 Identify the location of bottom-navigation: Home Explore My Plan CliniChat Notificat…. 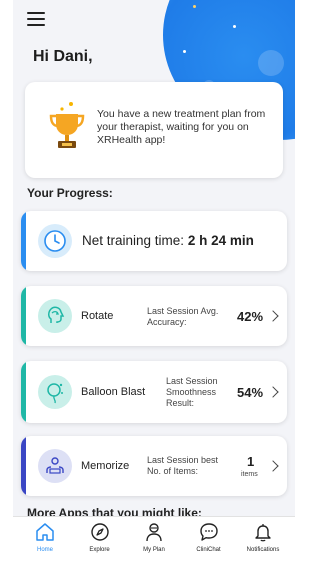
(154, 540).